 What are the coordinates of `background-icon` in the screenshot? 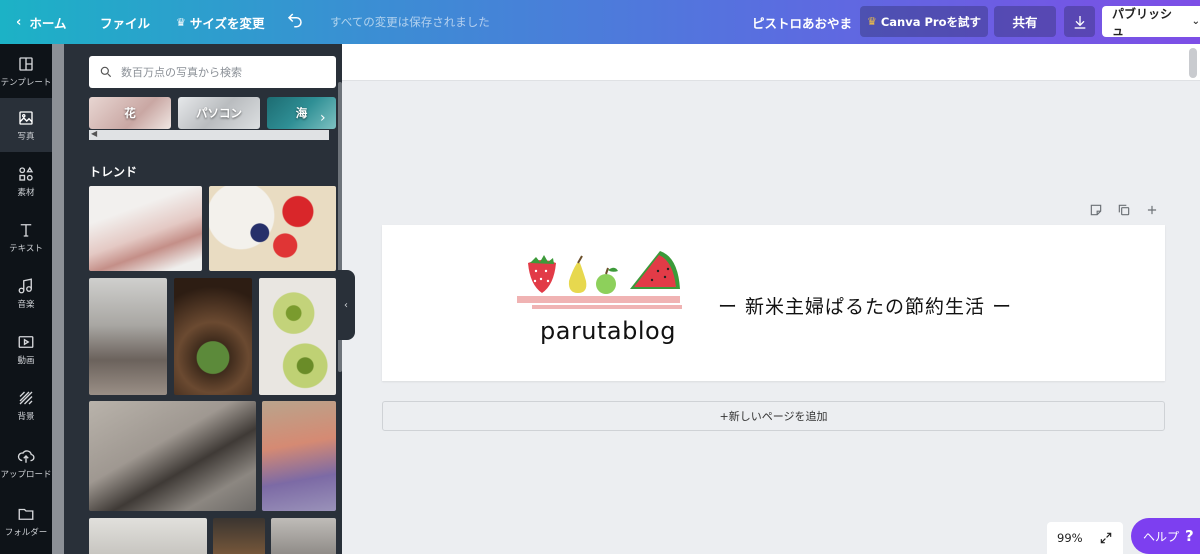 It's located at (26, 397).